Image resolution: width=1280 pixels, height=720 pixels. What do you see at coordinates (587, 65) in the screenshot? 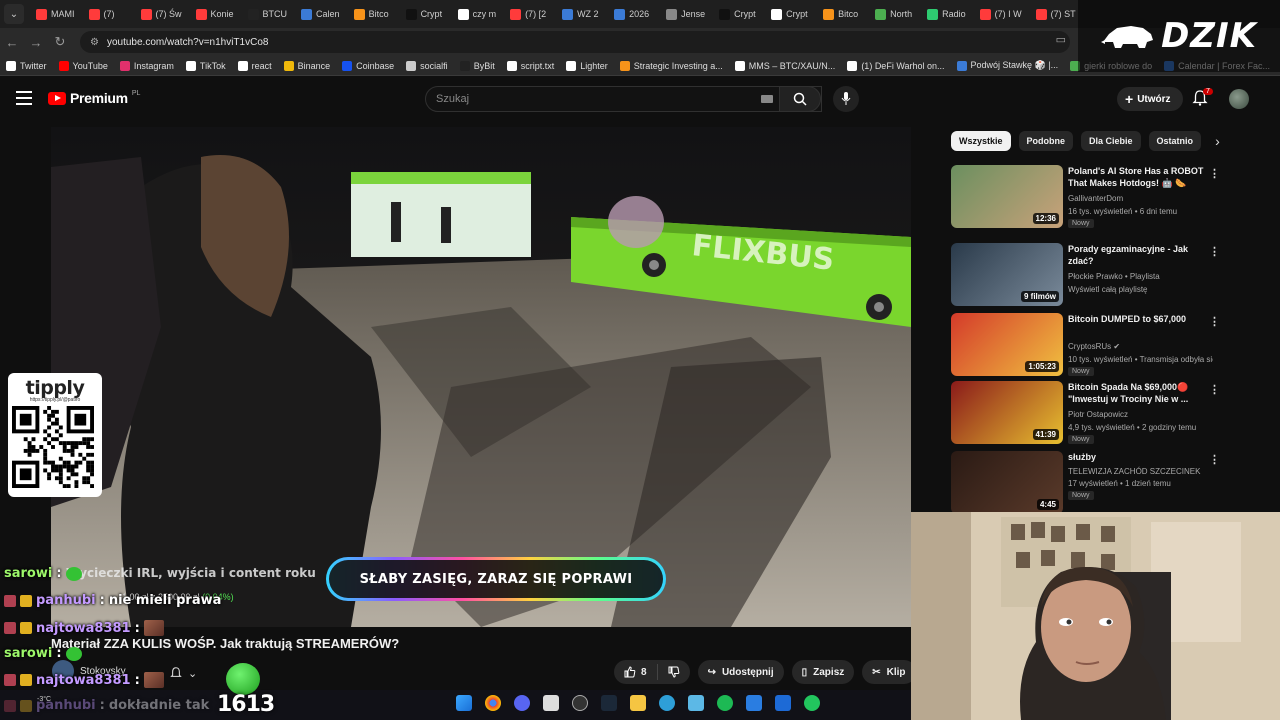
I see `bookmark-item: Lighter` at bounding box center [587, 65].